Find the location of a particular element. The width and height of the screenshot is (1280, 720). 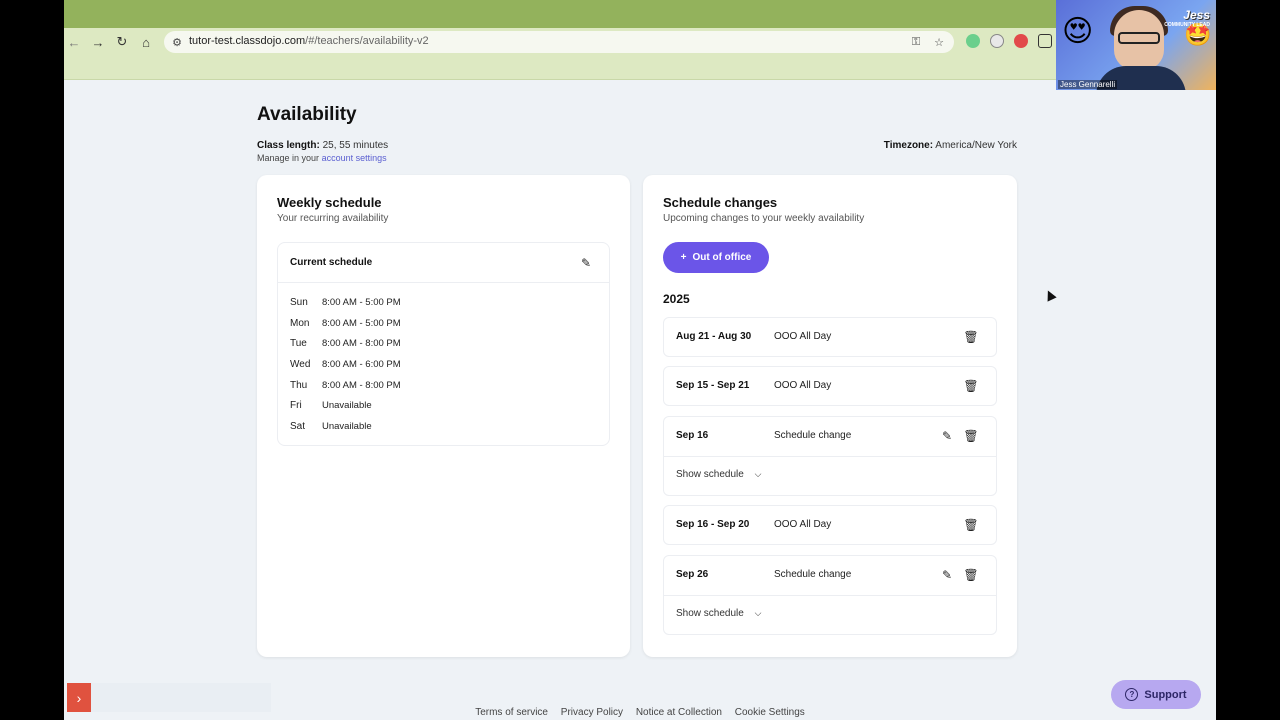

class-length: Class length: 25, 55 minutes is located at coordinates (322, 145).